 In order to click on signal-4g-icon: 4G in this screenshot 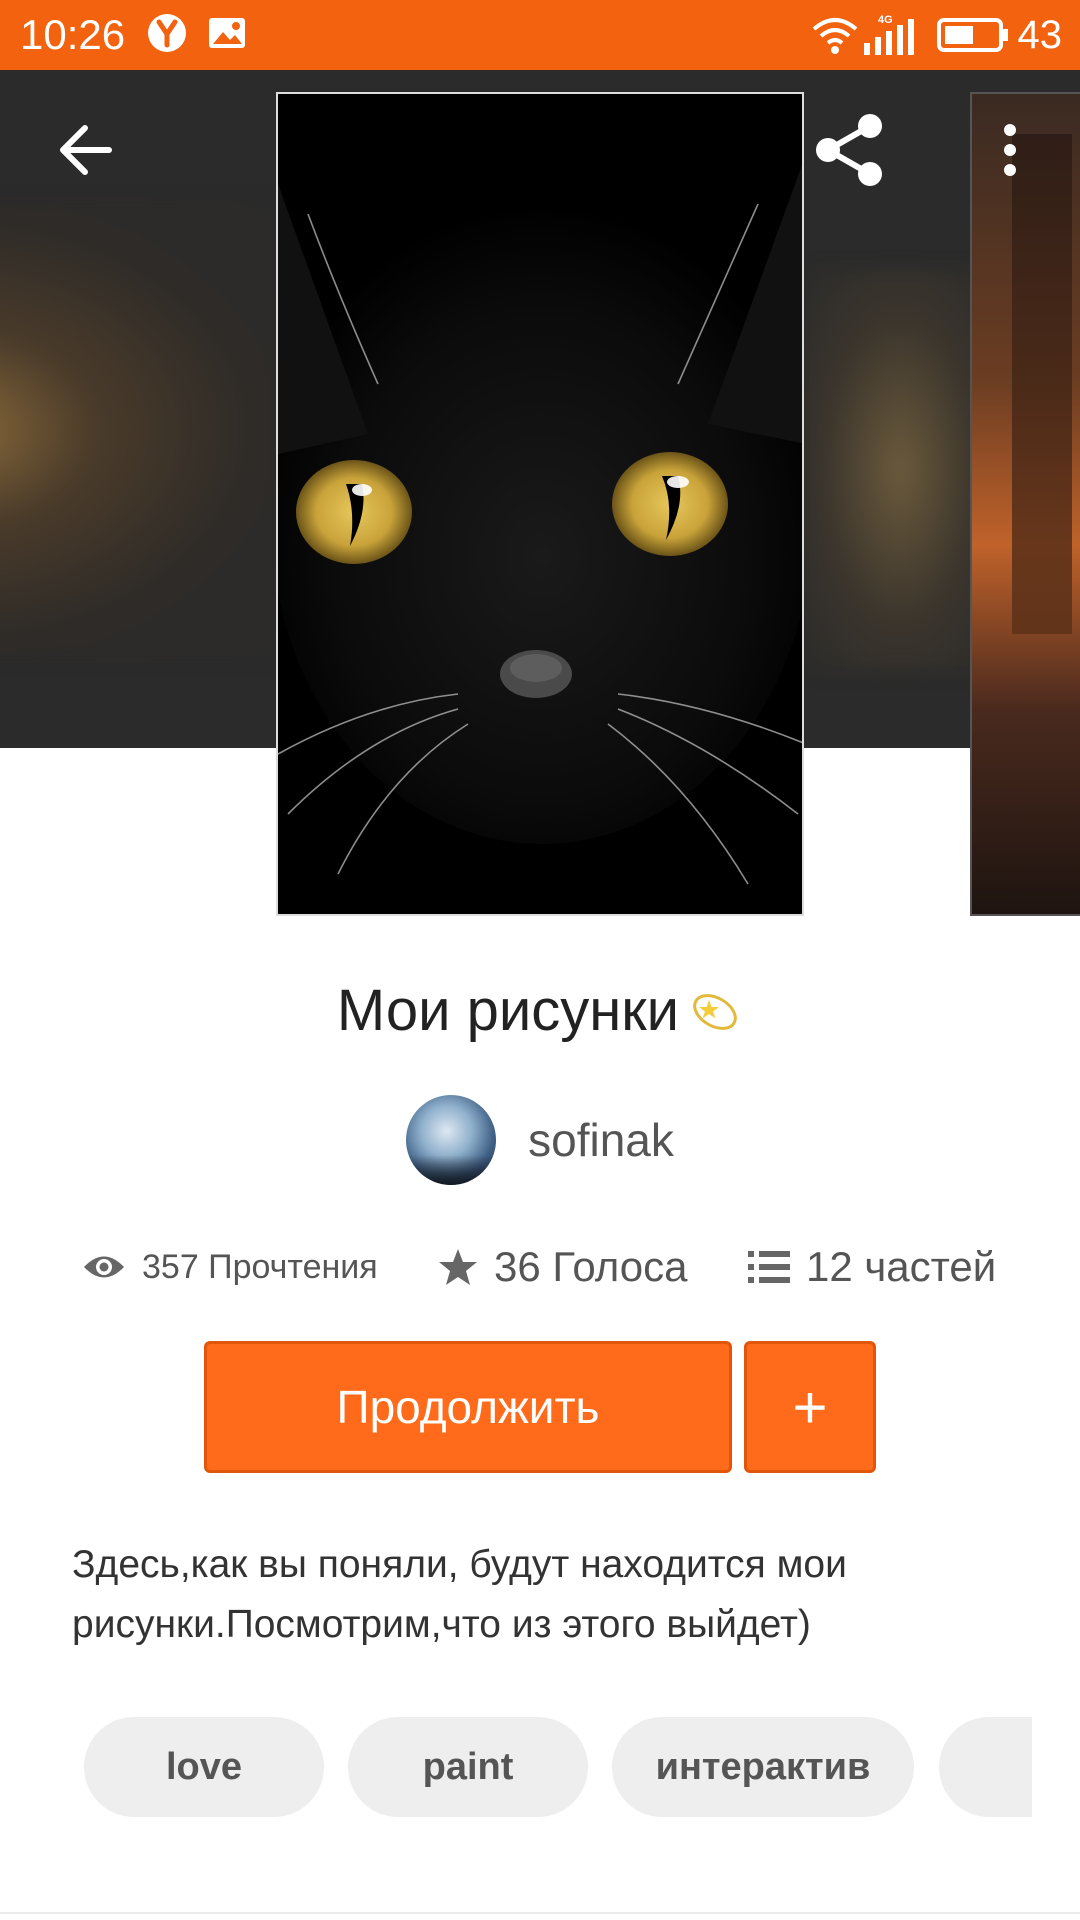, I will do `click(888, 34)`.